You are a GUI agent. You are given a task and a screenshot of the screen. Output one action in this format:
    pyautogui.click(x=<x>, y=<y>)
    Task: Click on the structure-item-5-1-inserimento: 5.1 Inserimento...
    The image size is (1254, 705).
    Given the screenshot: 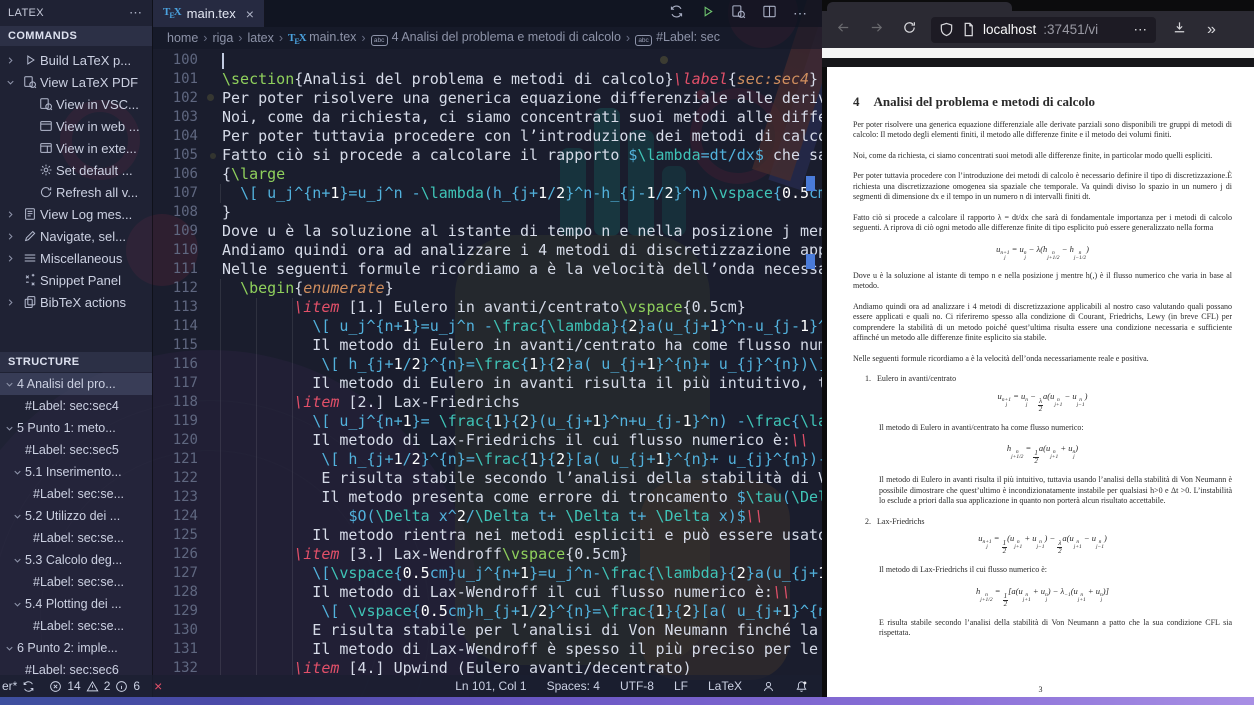 What is the action you would take?
    pyautogui.click(x=76, y=472)
    